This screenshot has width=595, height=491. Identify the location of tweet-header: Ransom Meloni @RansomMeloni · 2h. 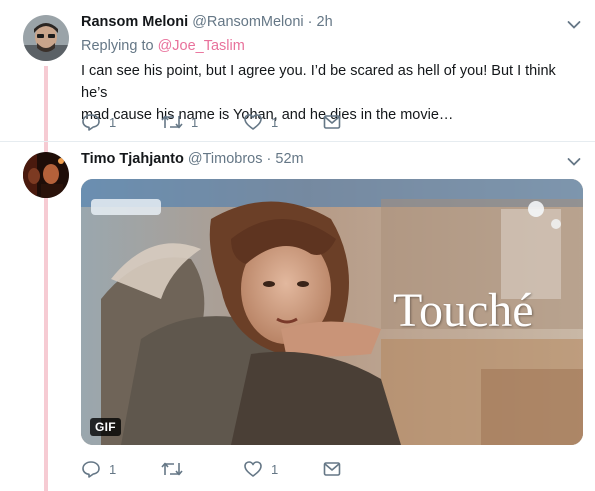
(207, 22).